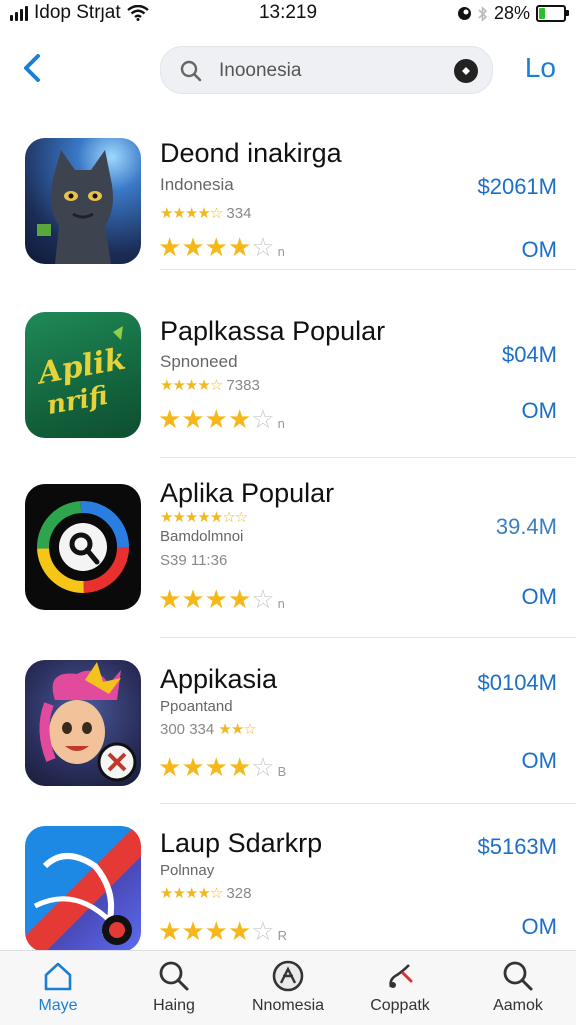 The width and height of the screenshot is (576, 1025). I want to click on app-name: Paplkassa Popular, so click(273, 331).